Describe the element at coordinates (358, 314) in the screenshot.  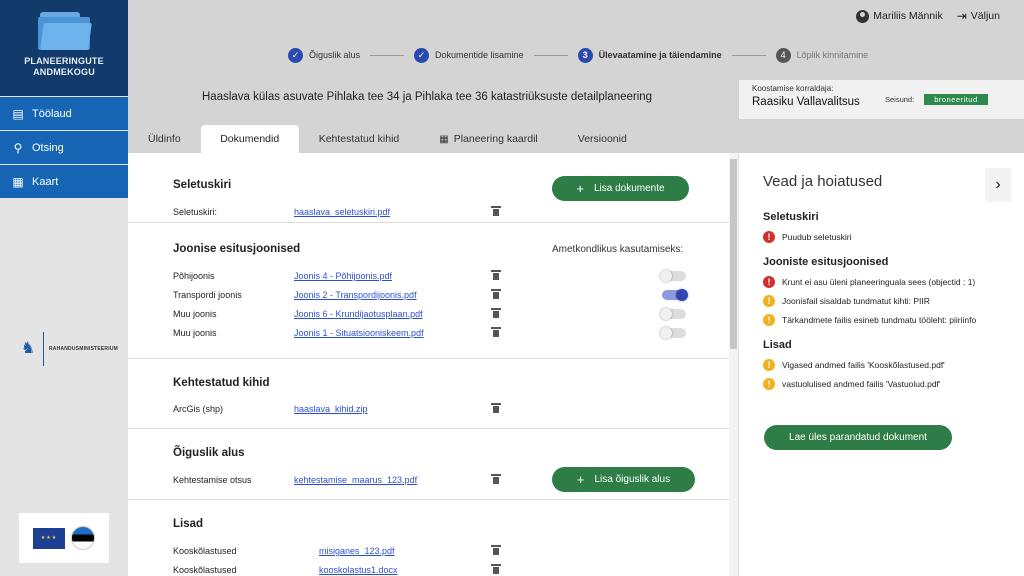
I see `file-link: Joonis 6 - Krundijaotusplaan.pdf` at that location.